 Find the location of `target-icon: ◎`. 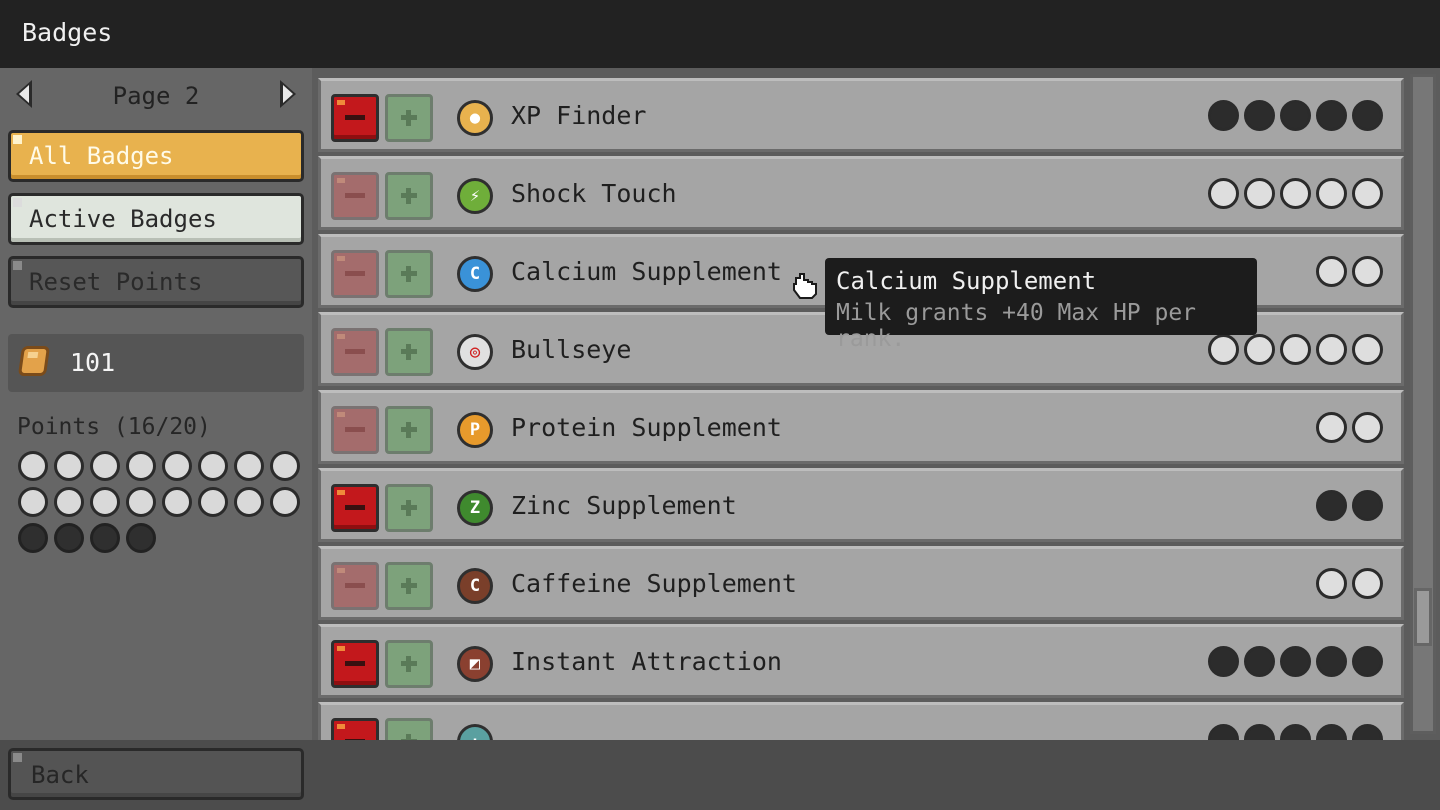

target-icon: ◎ is located at coordinates (475, 352).